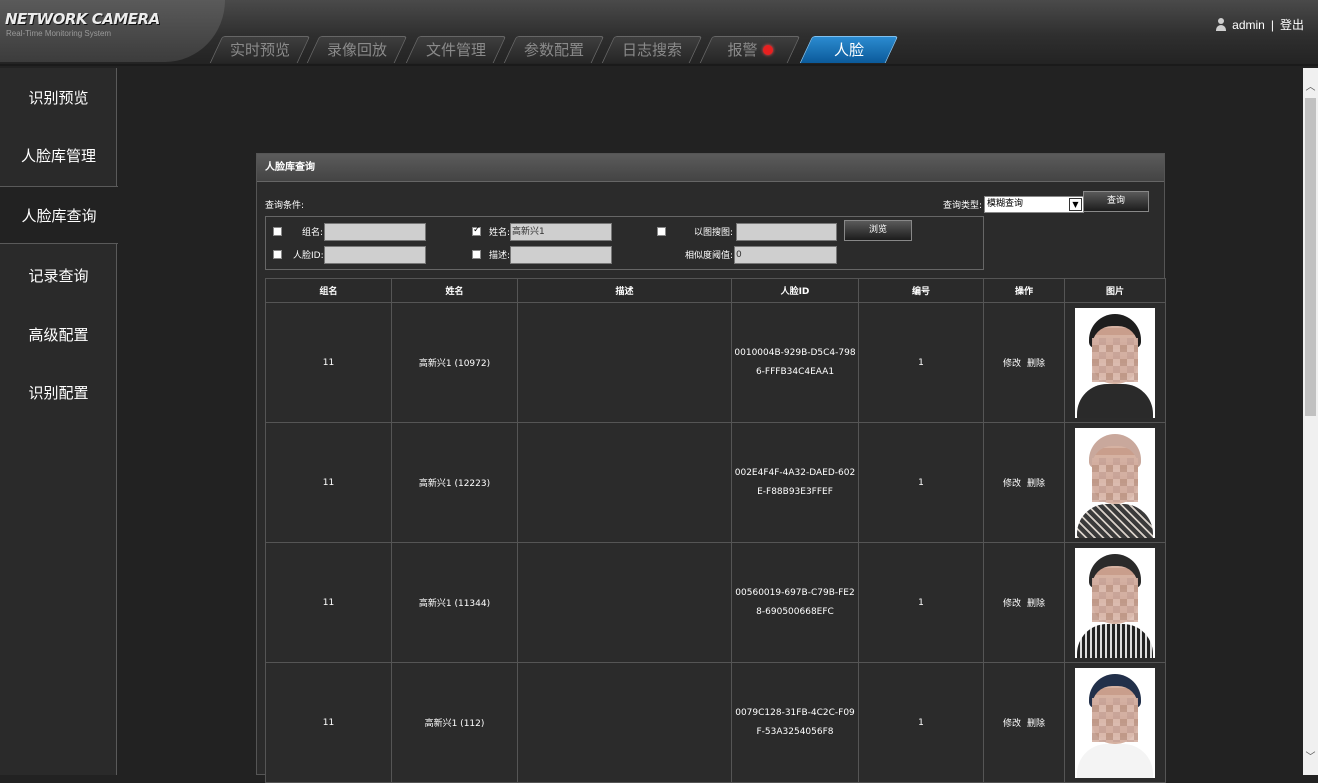 This screenshot has height=783, width=1318. What do you see at coordinates (59, 421) in the screenshot?
I see `sidebar: 识别预览 人脸库管理 人脸库查询 记录查询 高级配置 识别配置` at bounding box center [59, 421].